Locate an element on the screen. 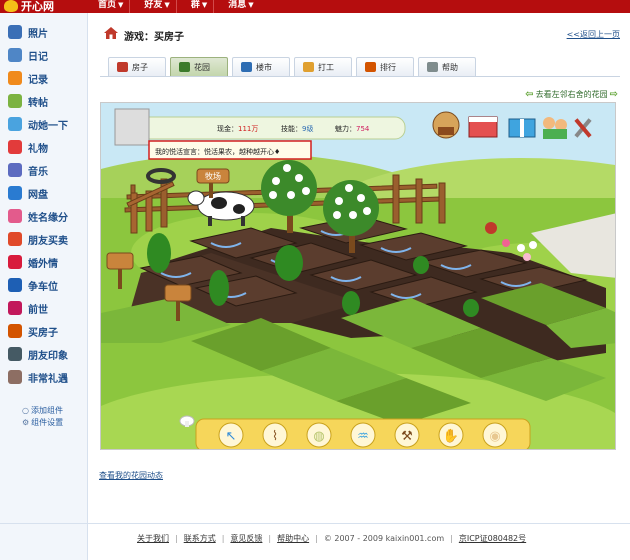  sidebar-item-disk: 网盘 is located at coordinates (28, 193).